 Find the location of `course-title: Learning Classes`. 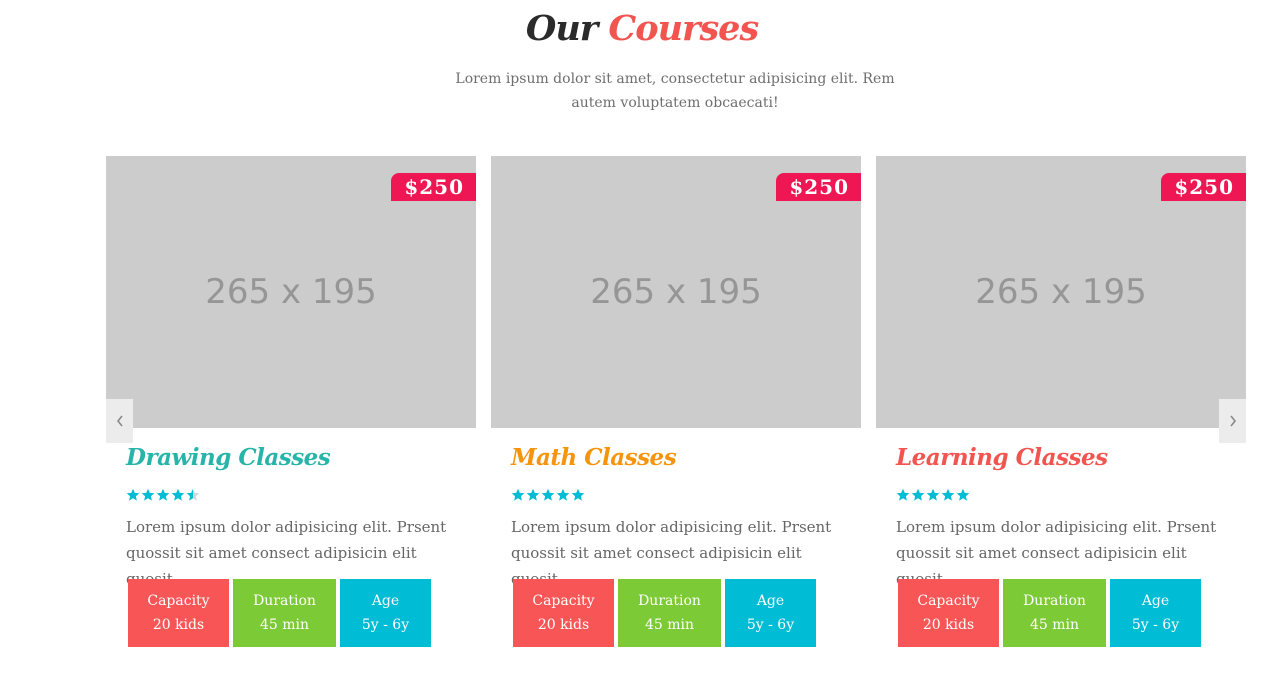

course-title: Learning Classes is located at coordinates (1002, 457).